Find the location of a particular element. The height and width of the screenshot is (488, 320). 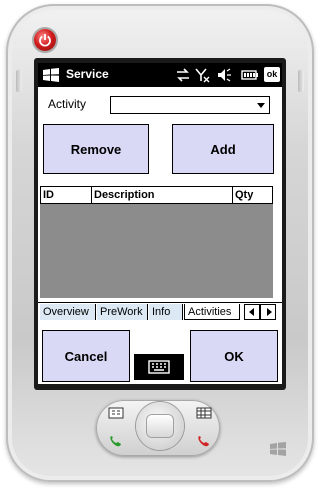

table-header: ID Description Qty is located at coordinates (156, 195).